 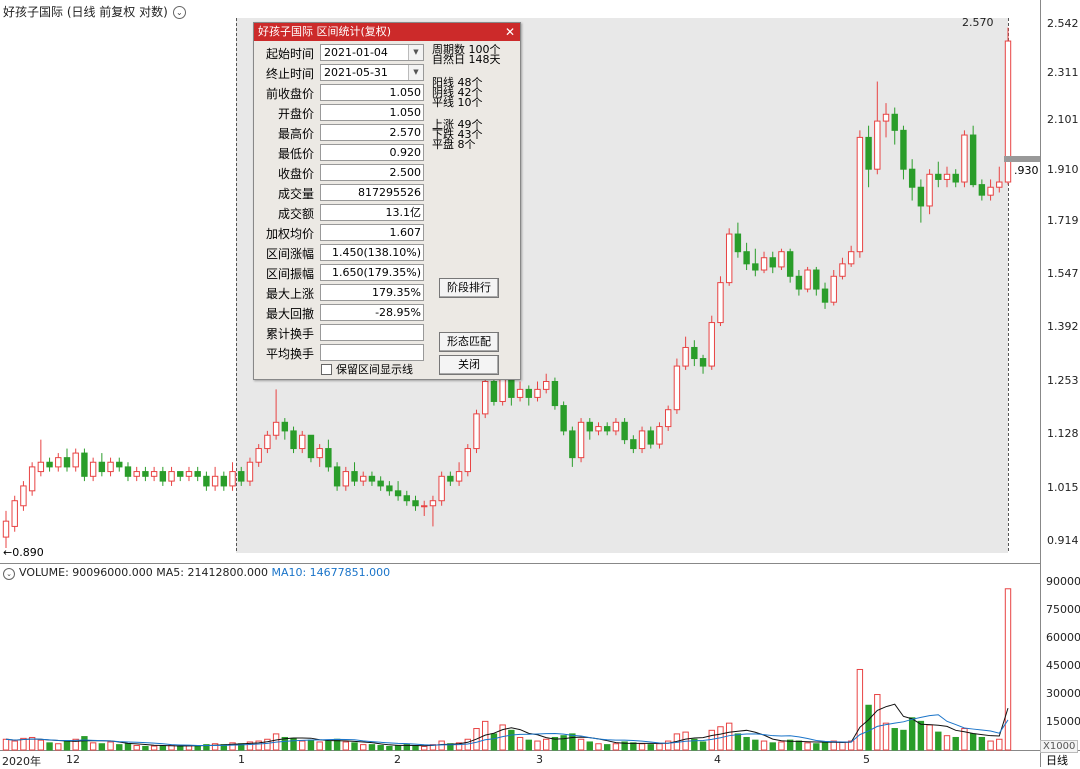 I want to click on current-price-label: .930, so click(x=1026, y=170).